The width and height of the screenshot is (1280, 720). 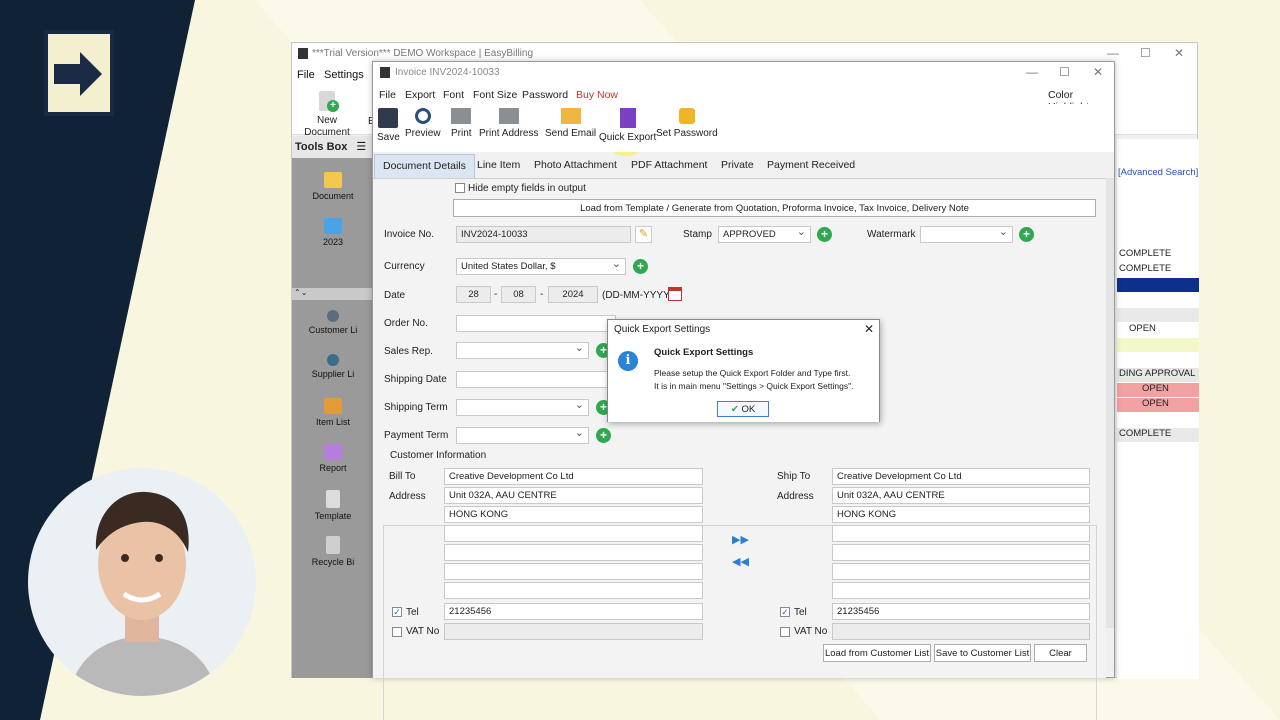 I want to click on tab-payment-received: Payment Received, so click(x=811, y=165).